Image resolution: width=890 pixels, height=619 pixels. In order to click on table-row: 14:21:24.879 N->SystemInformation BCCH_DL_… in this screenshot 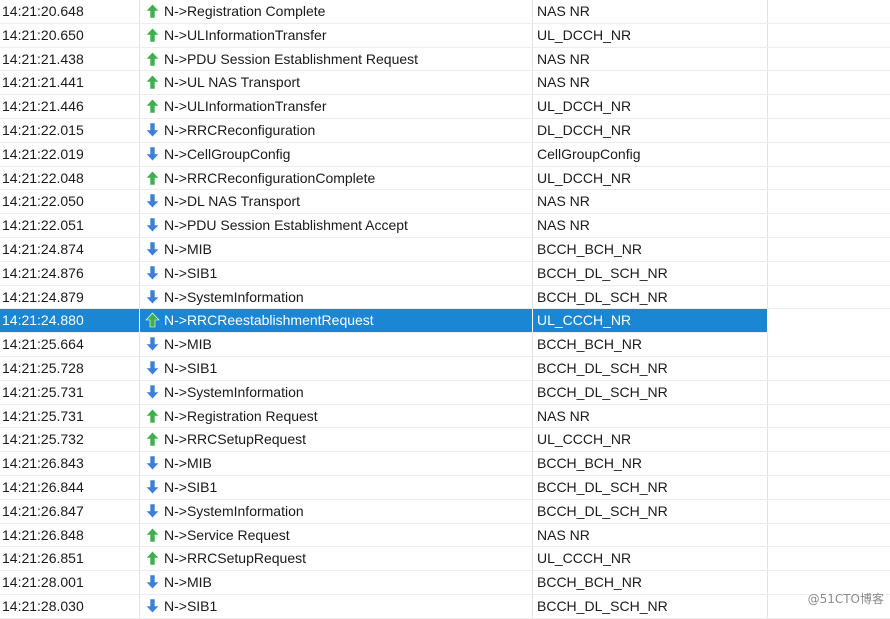, I will do `click(445, 297)`.